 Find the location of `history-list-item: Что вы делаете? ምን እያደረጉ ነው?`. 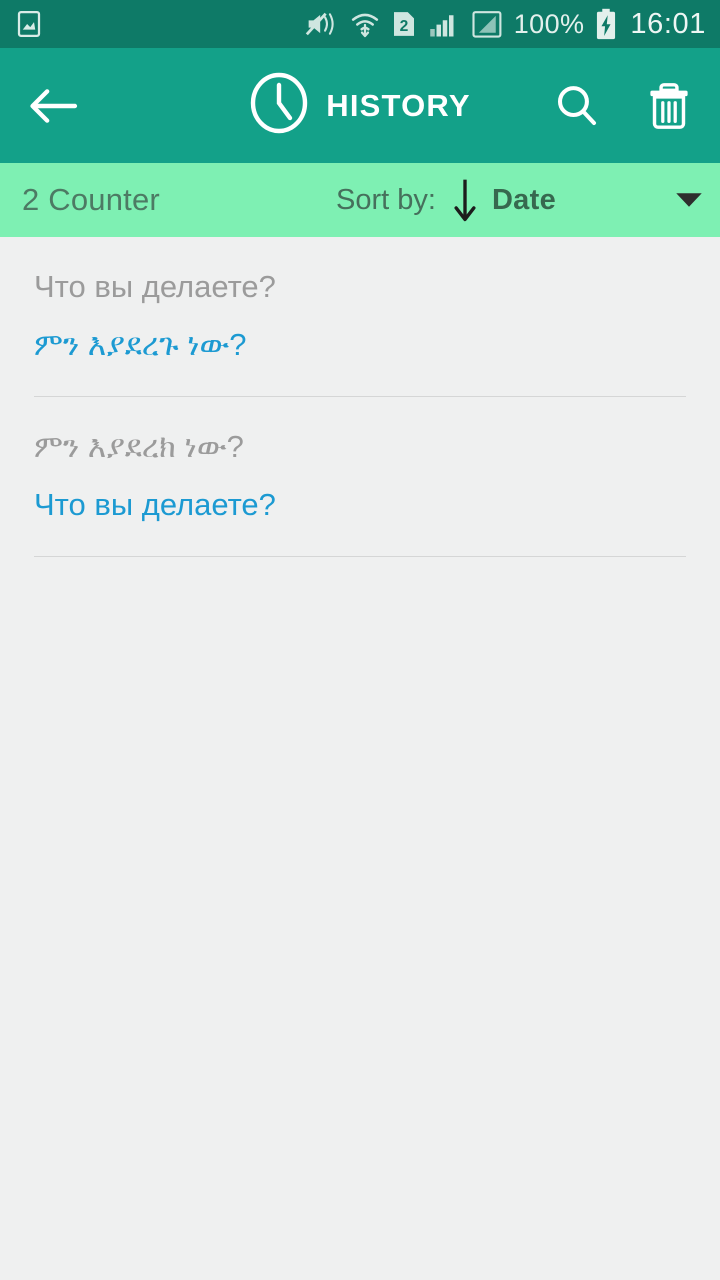

history-list-item: Что вы делаете? ምን እያደረጉ ነው? is located at coordinates (360, 317).